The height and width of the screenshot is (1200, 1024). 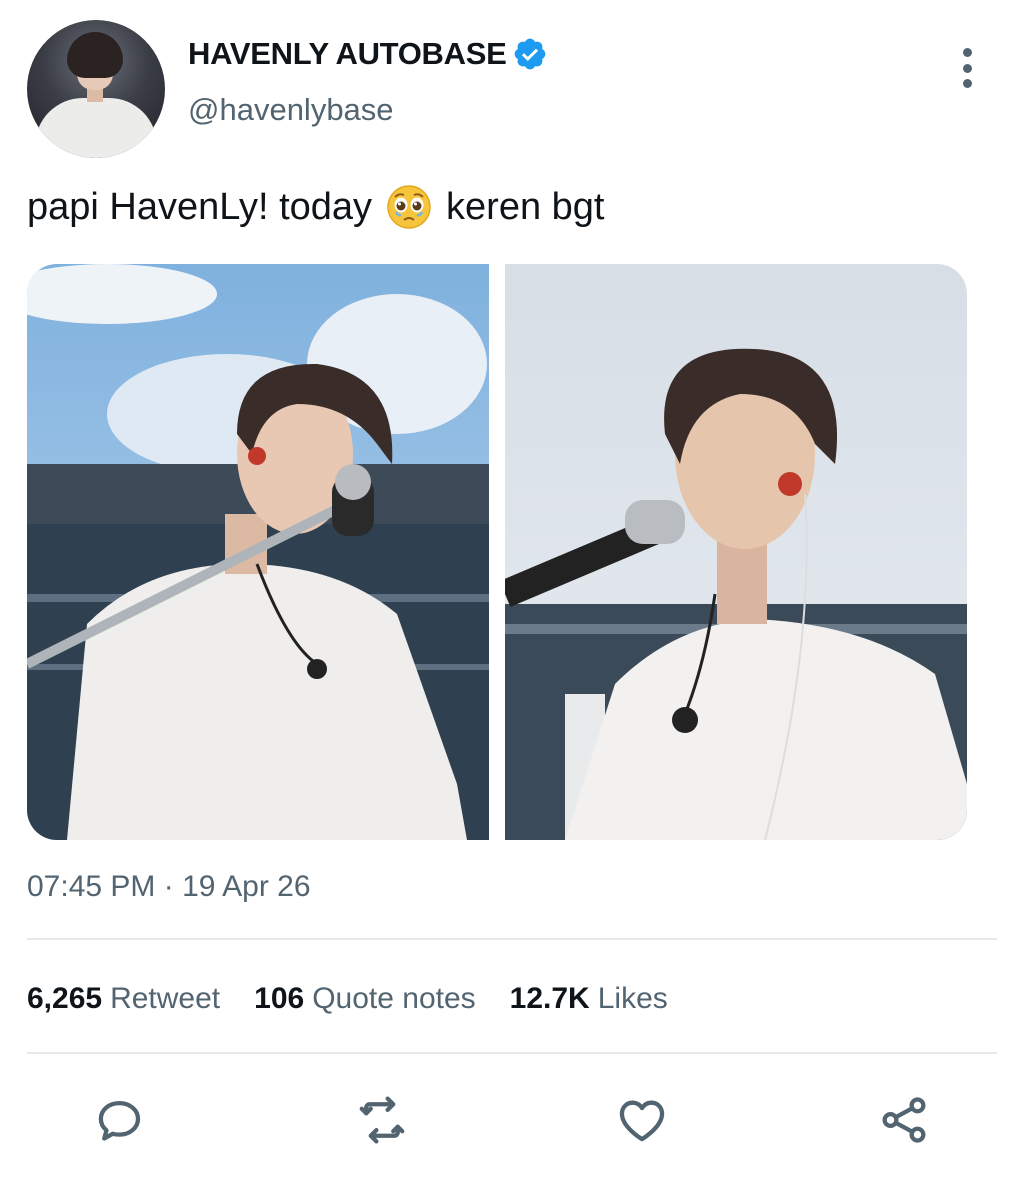 I want to click on retweet-stat: 6,265 Retweet, so click(x=123, y=999).